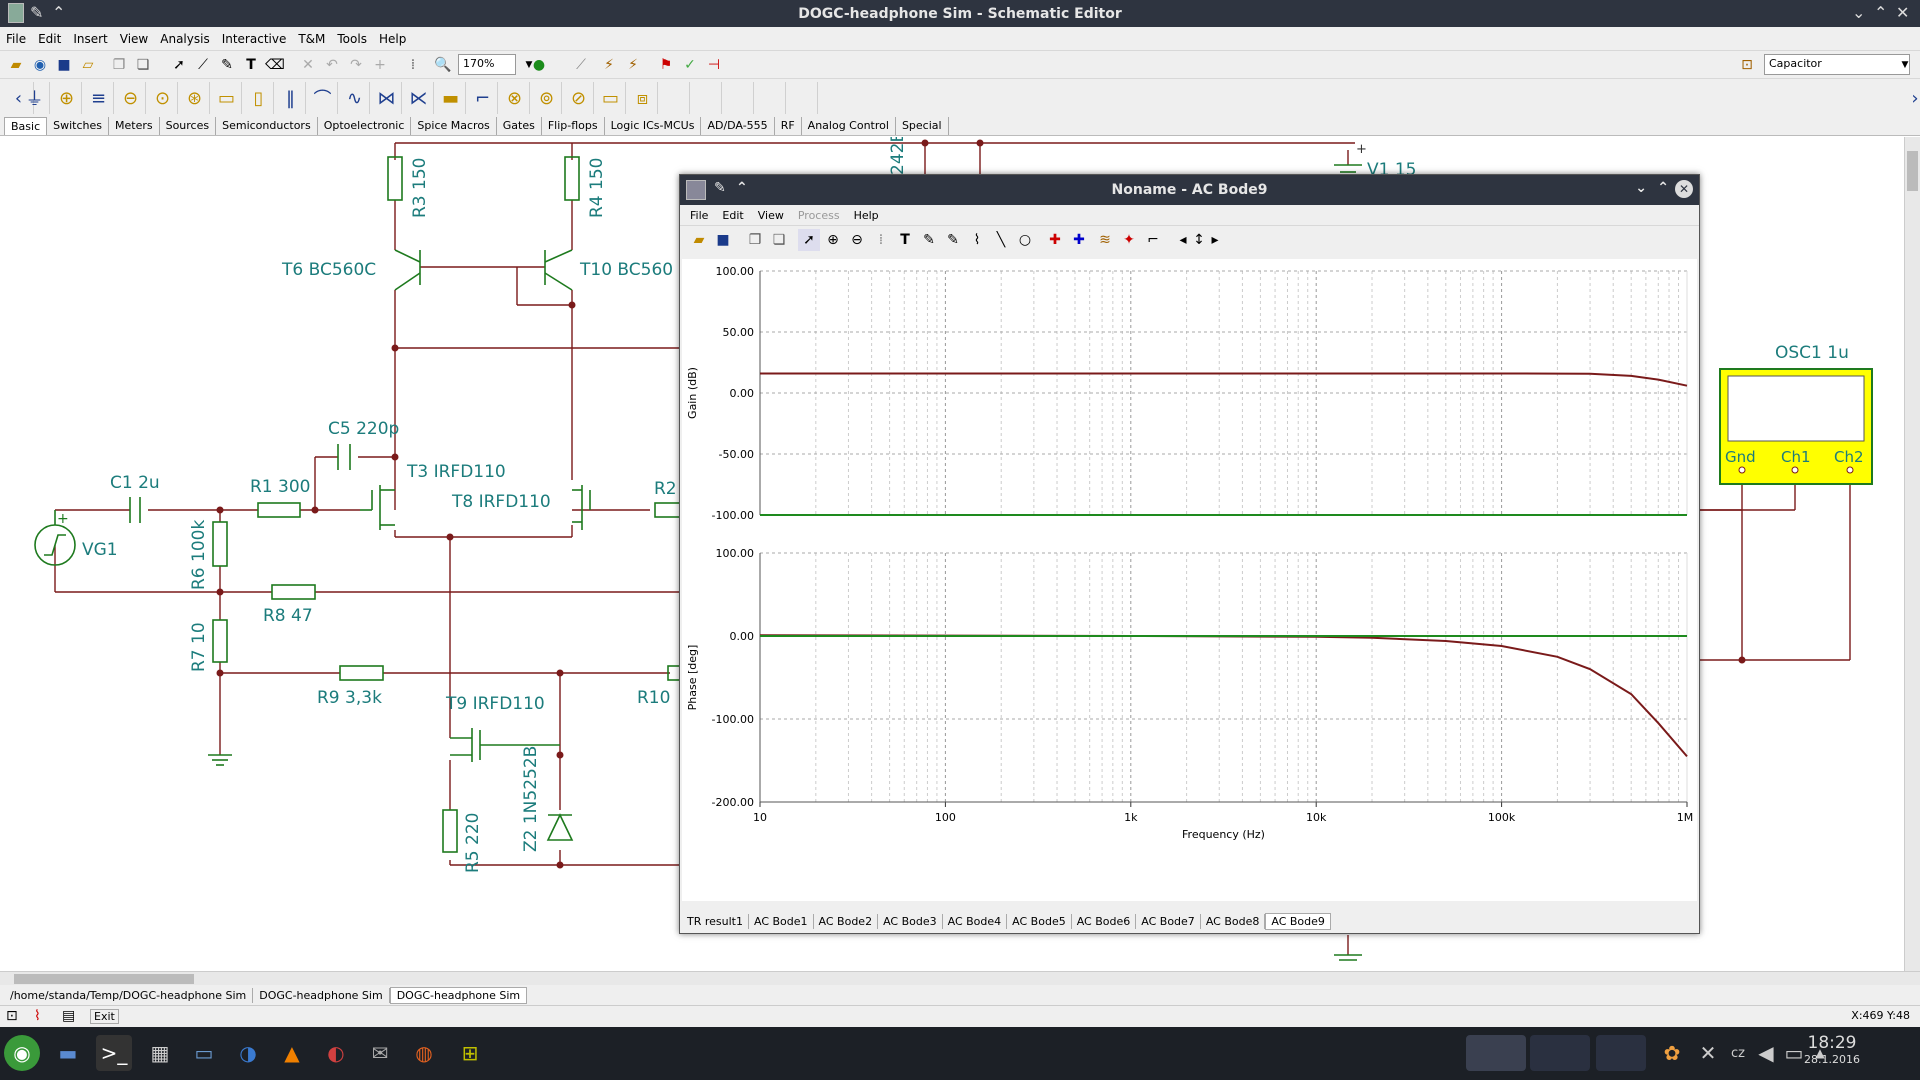 This screenshot has height=1080, width=1920. What do you see at coordinates (35, 98) in the screenshot?
I see `ground-icon: ⏚` at bounding box center [35, 98].